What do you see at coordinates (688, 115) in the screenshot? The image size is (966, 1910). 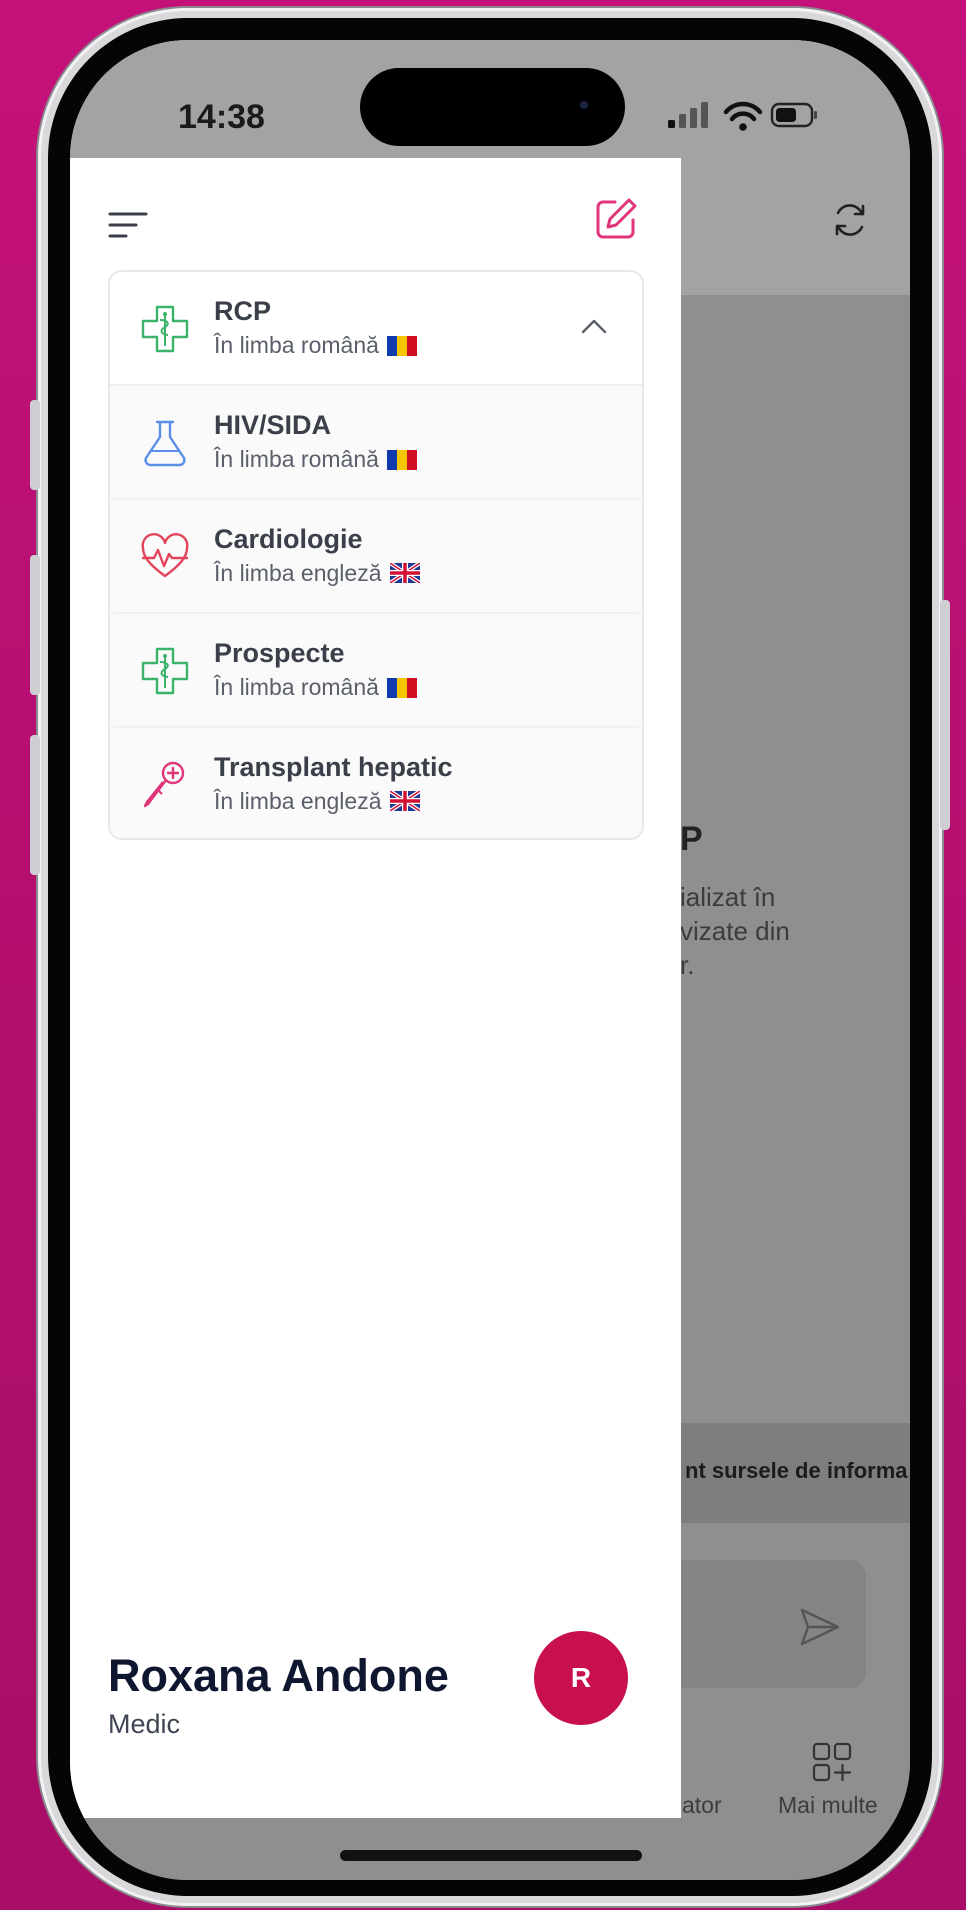 I see `signal-icon` at bounding box center [688, 115].